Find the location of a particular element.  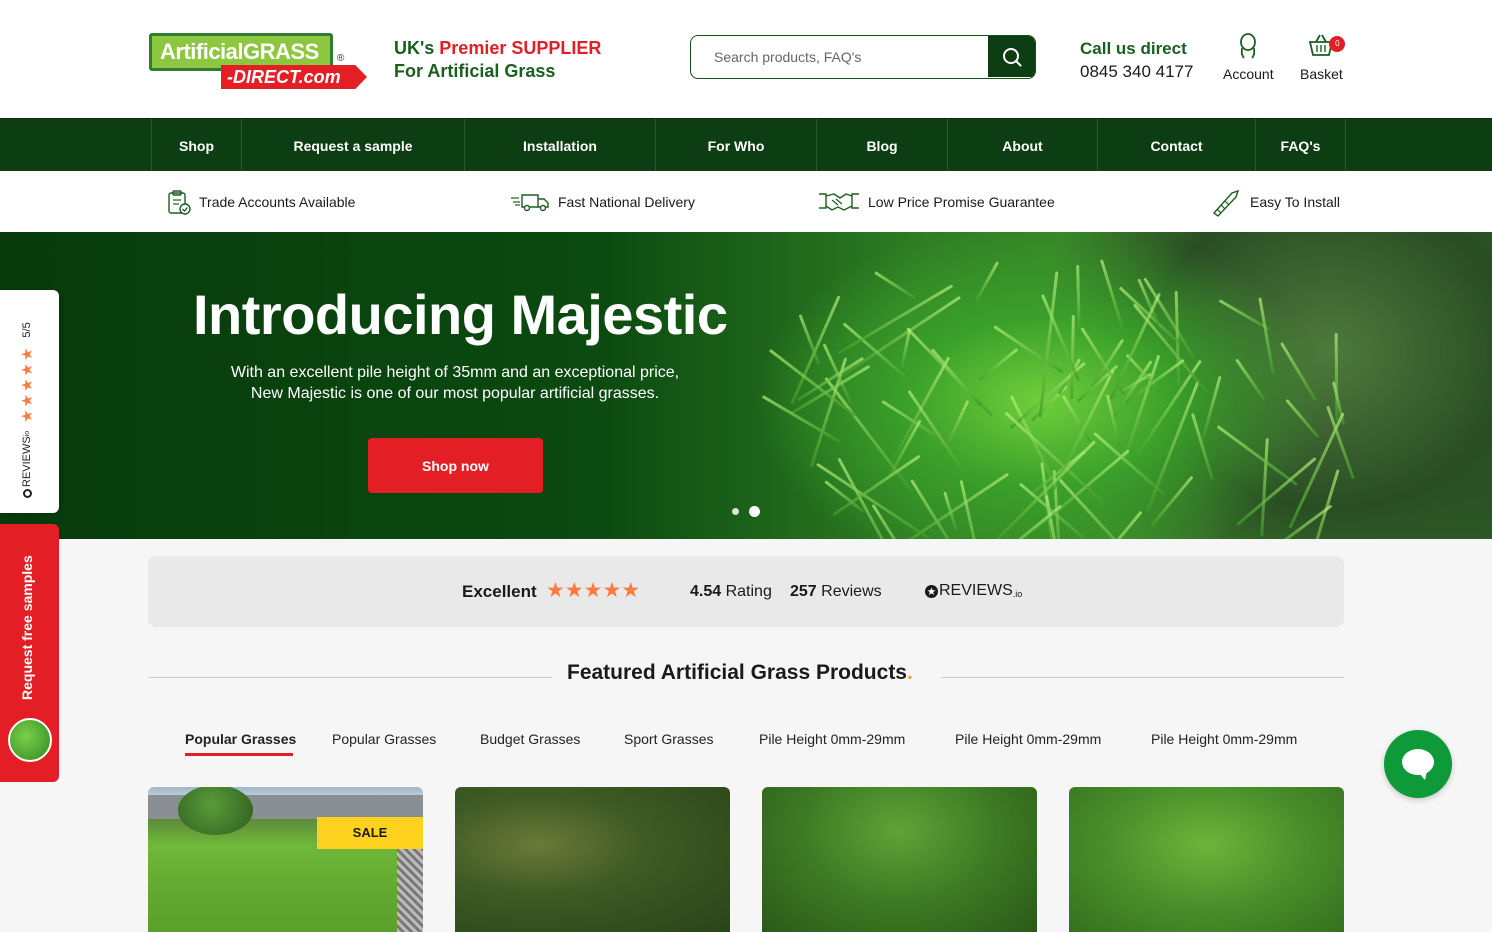

active-tab-indicator is located at coordinates (239, 754).